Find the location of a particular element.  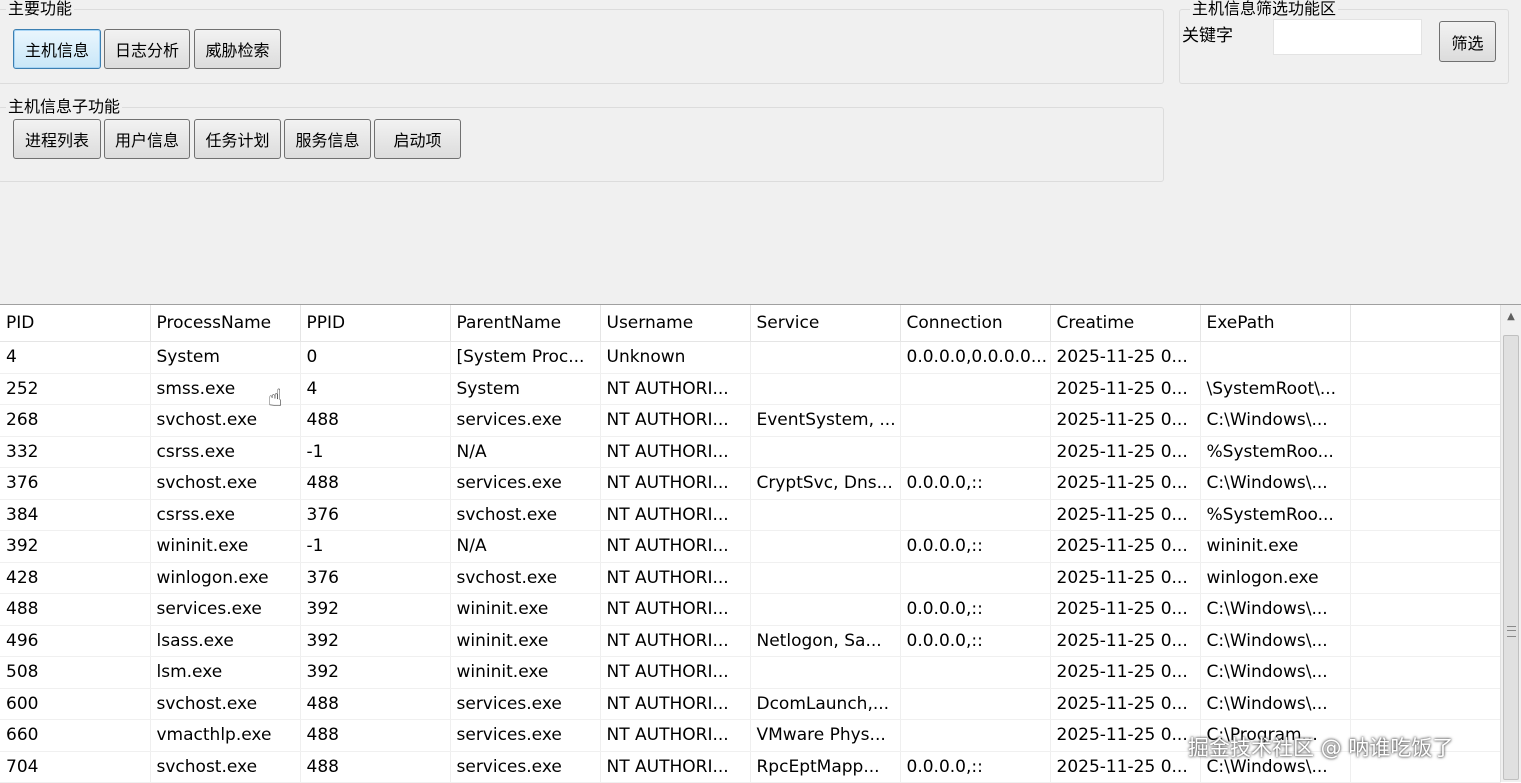

hand-cursor-icon: ☝ is located at coordinates (275, 398).